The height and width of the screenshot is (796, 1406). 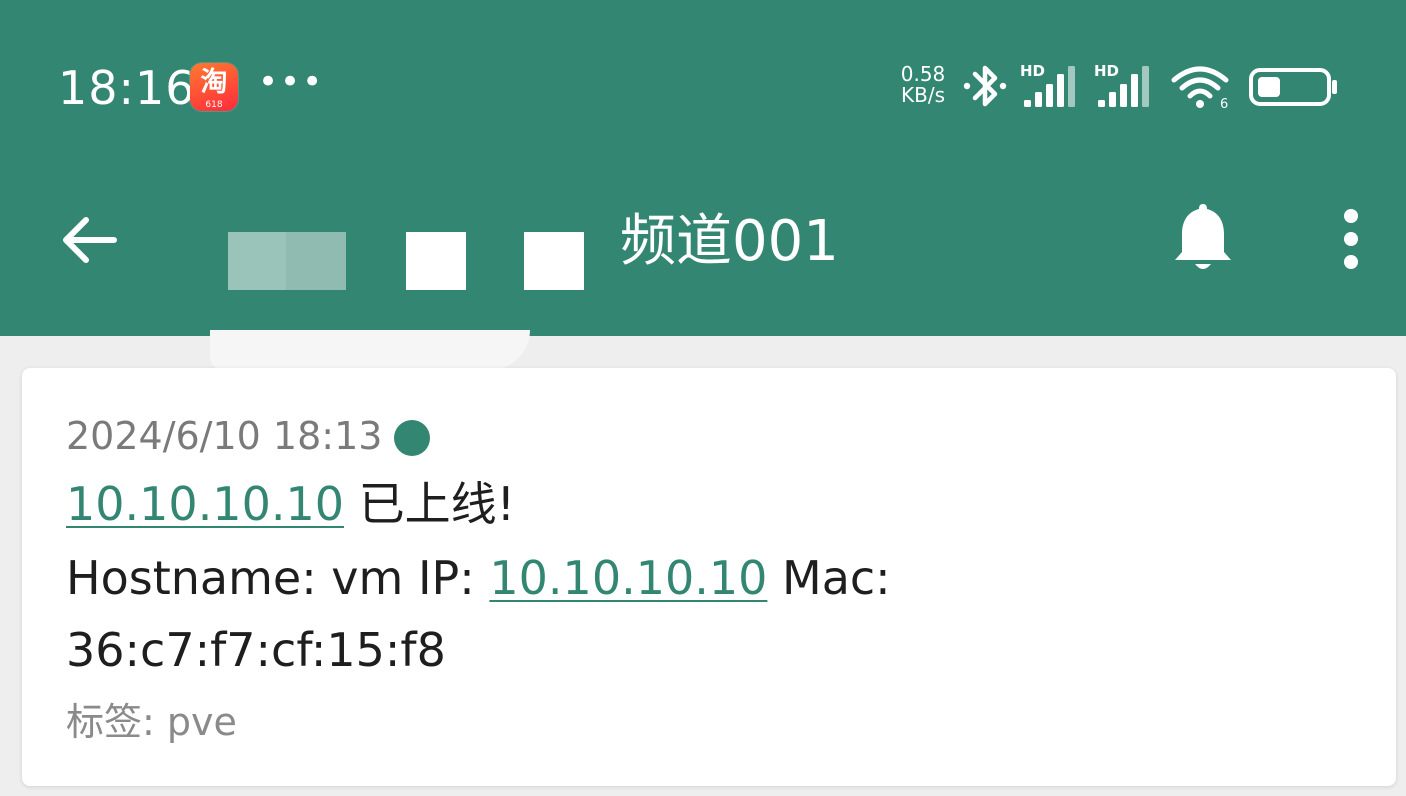 I want to click on wifi-band-label: 6, so click(x=1224, y=103).